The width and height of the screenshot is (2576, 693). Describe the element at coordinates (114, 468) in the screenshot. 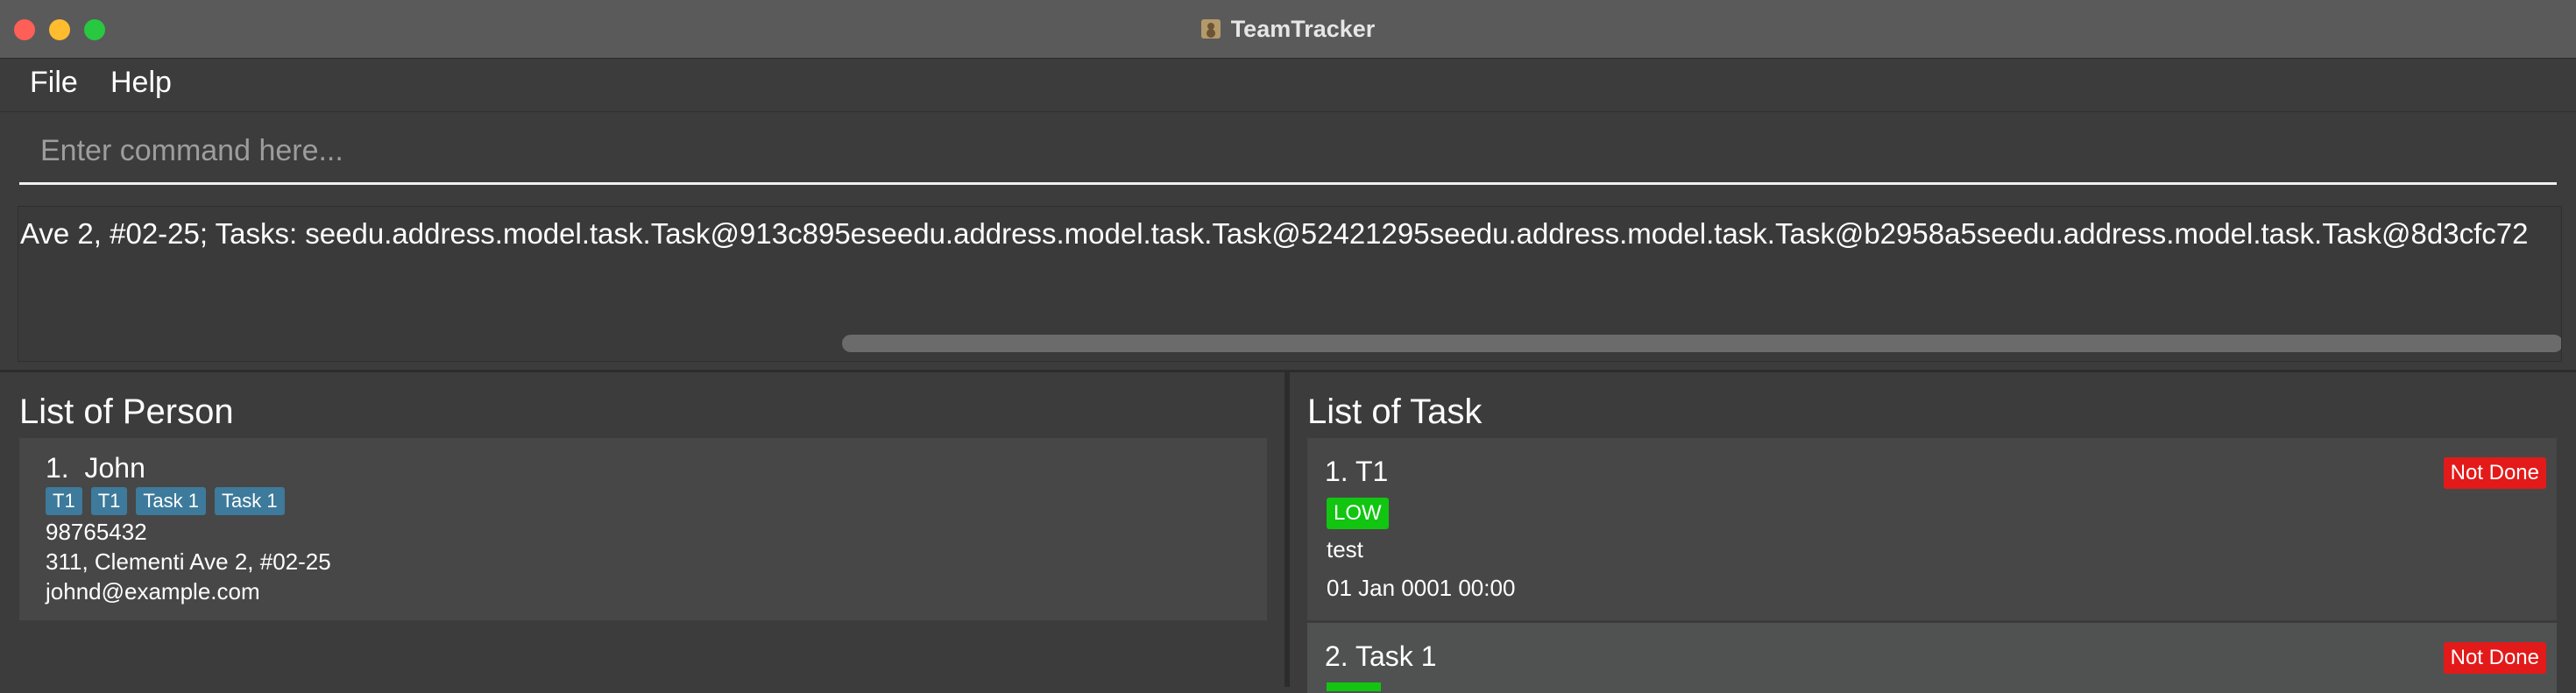

I see `person-name: John` at that location.